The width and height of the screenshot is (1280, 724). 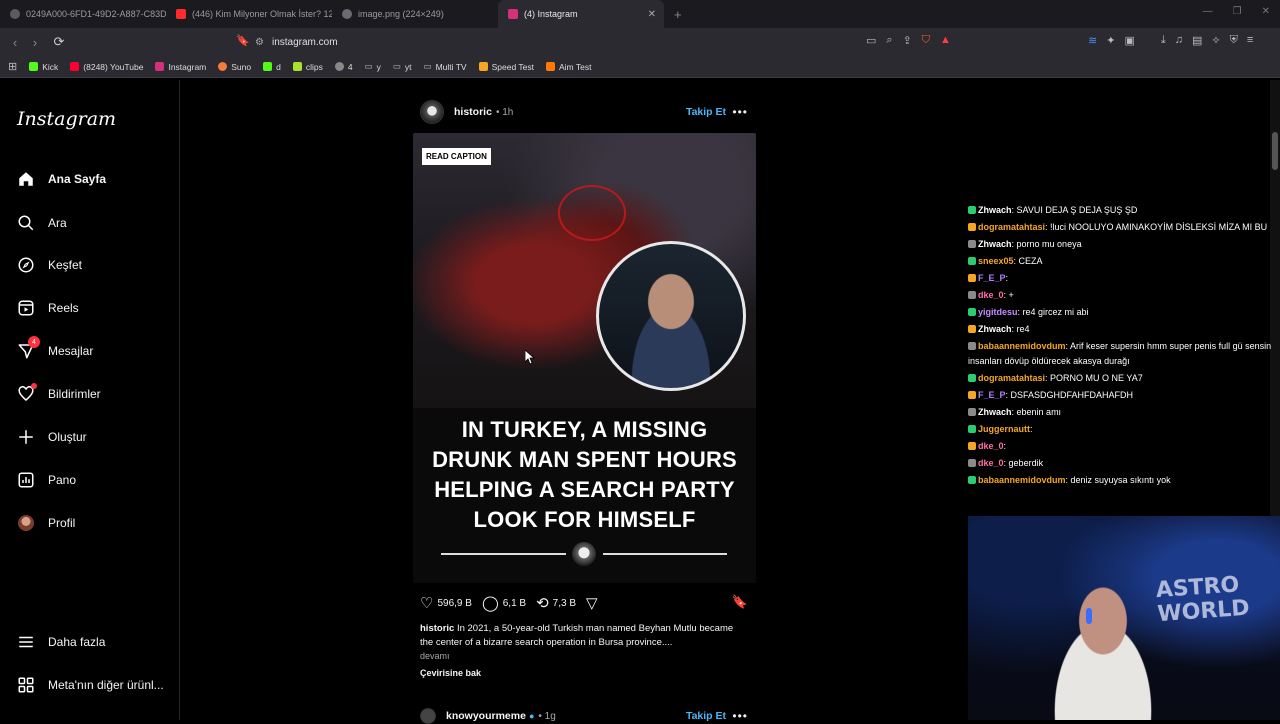 What do you see at coordinates (1092, 40) in the screenshot?
I see `vpn-icon: ≋` at bounding box center [1092, 40].